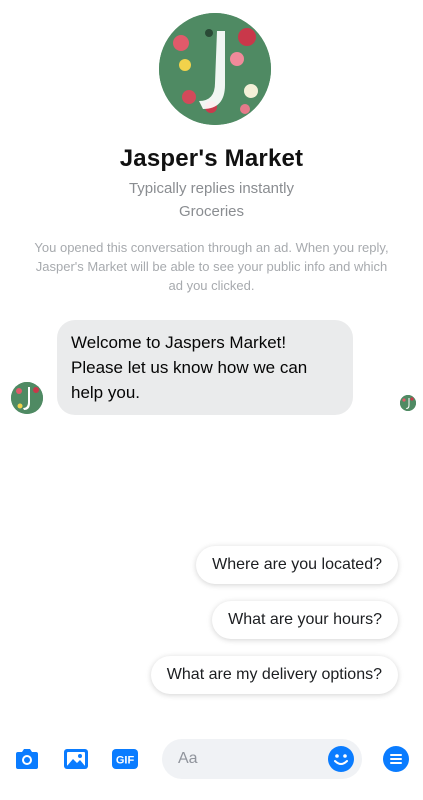 This screenshot has width=423, height=800. Describe the element at coordinates (211, 158) in the screenshot. I see `page-title: Jasper's Market` at that location.